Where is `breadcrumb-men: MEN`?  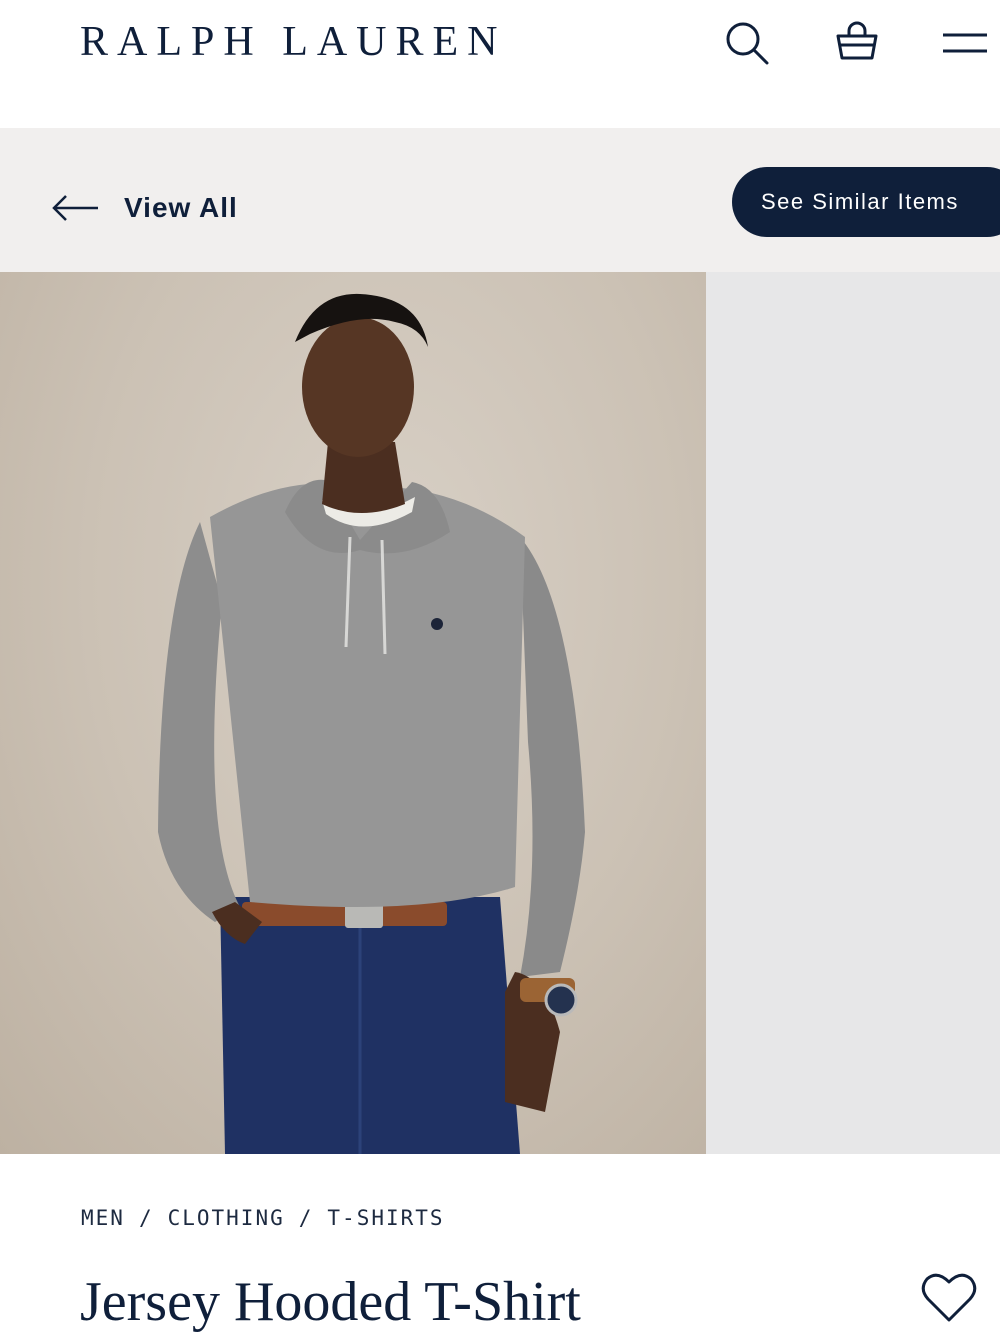 breadcrumb-men: MEN is located at coordinates (103, 1218).